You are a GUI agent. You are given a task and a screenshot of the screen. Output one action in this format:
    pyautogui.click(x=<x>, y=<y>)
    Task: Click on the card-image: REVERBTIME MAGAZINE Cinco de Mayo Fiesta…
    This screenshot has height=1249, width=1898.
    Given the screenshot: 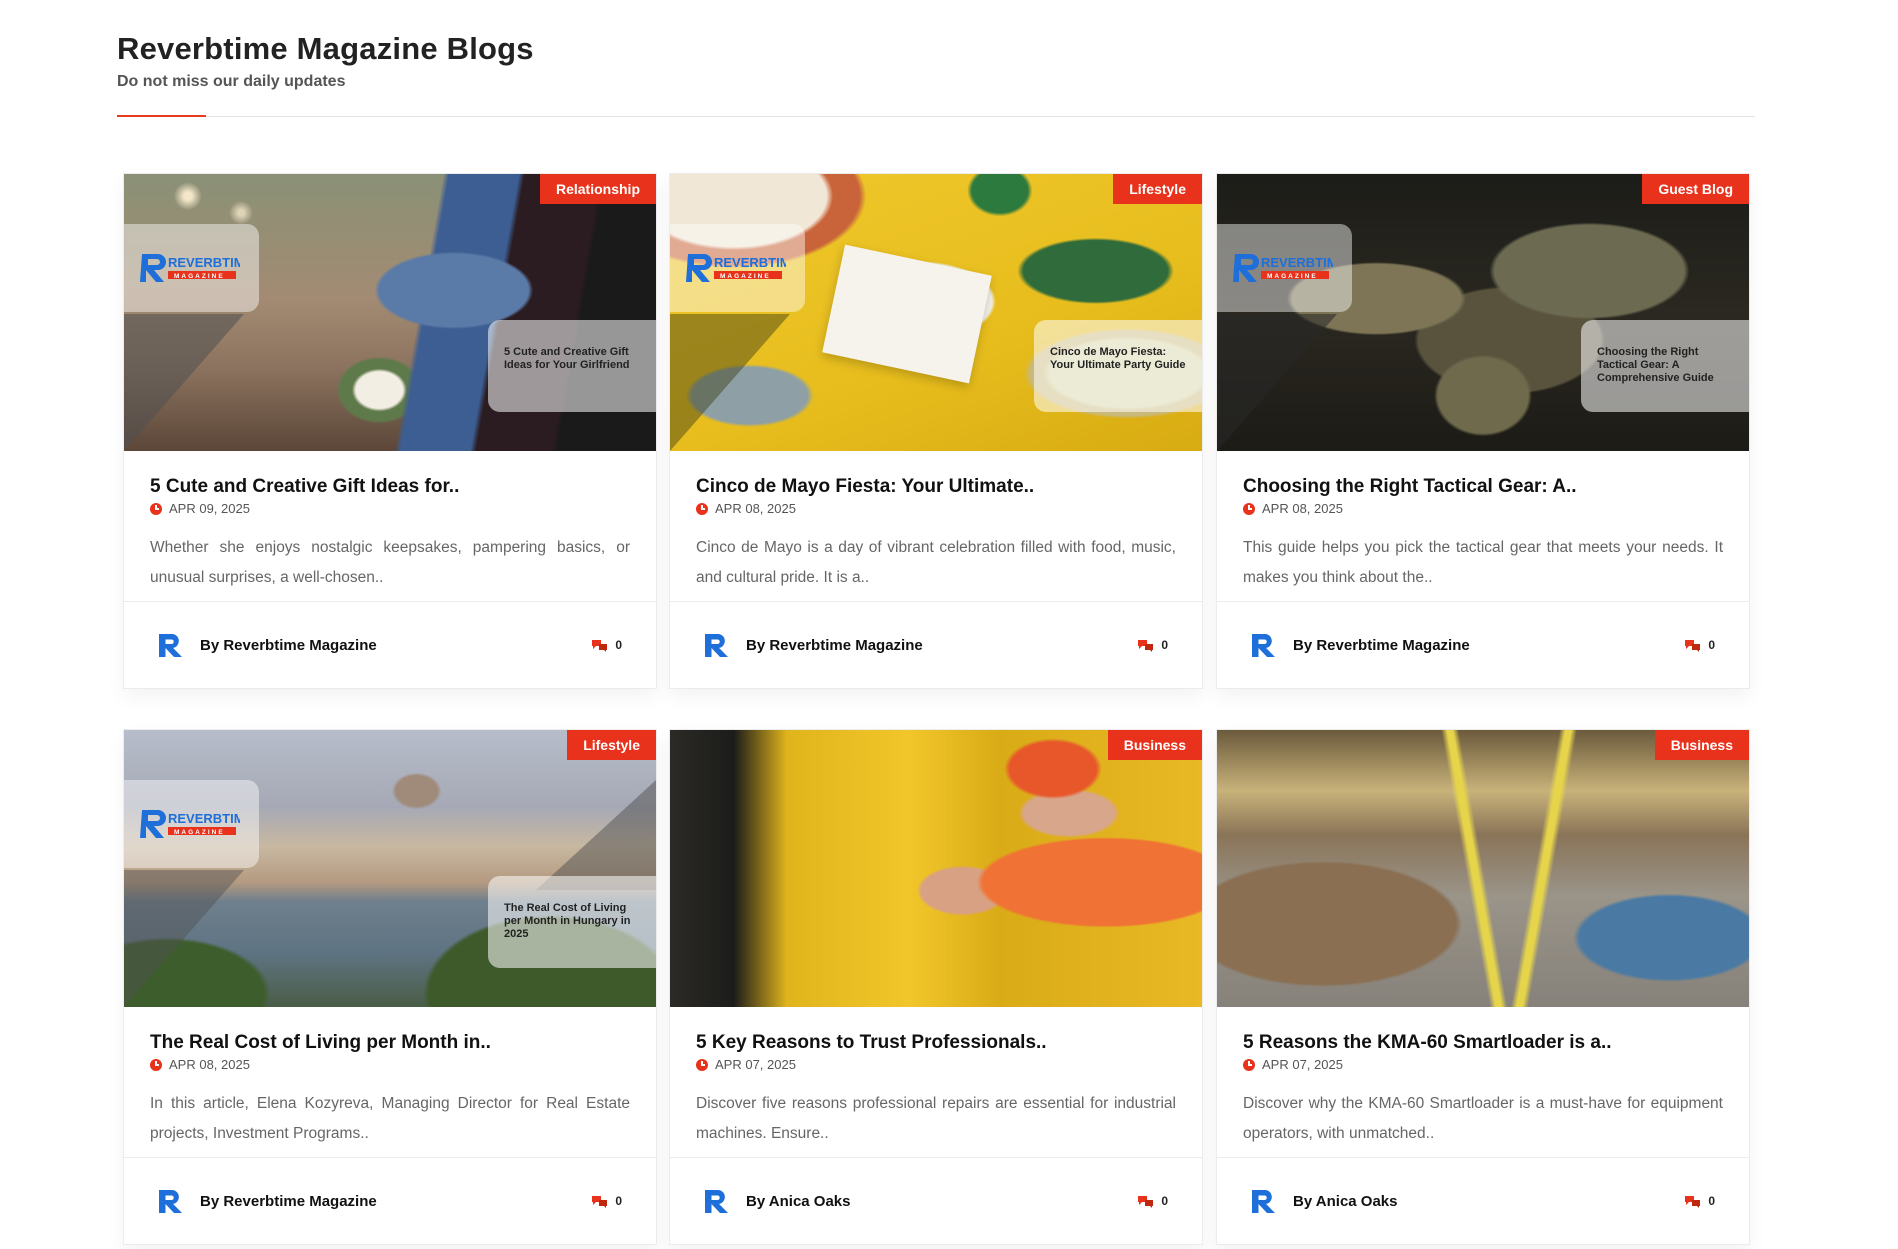 What is the action you would take?
    pyautogui.click(x=936, y=312)
    